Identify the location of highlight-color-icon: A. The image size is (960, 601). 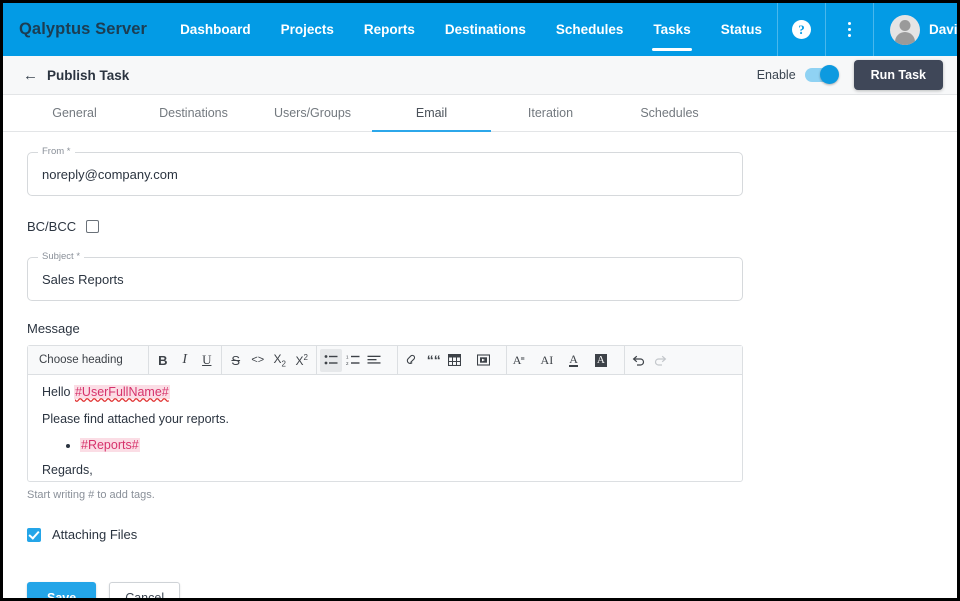
(606, 360).